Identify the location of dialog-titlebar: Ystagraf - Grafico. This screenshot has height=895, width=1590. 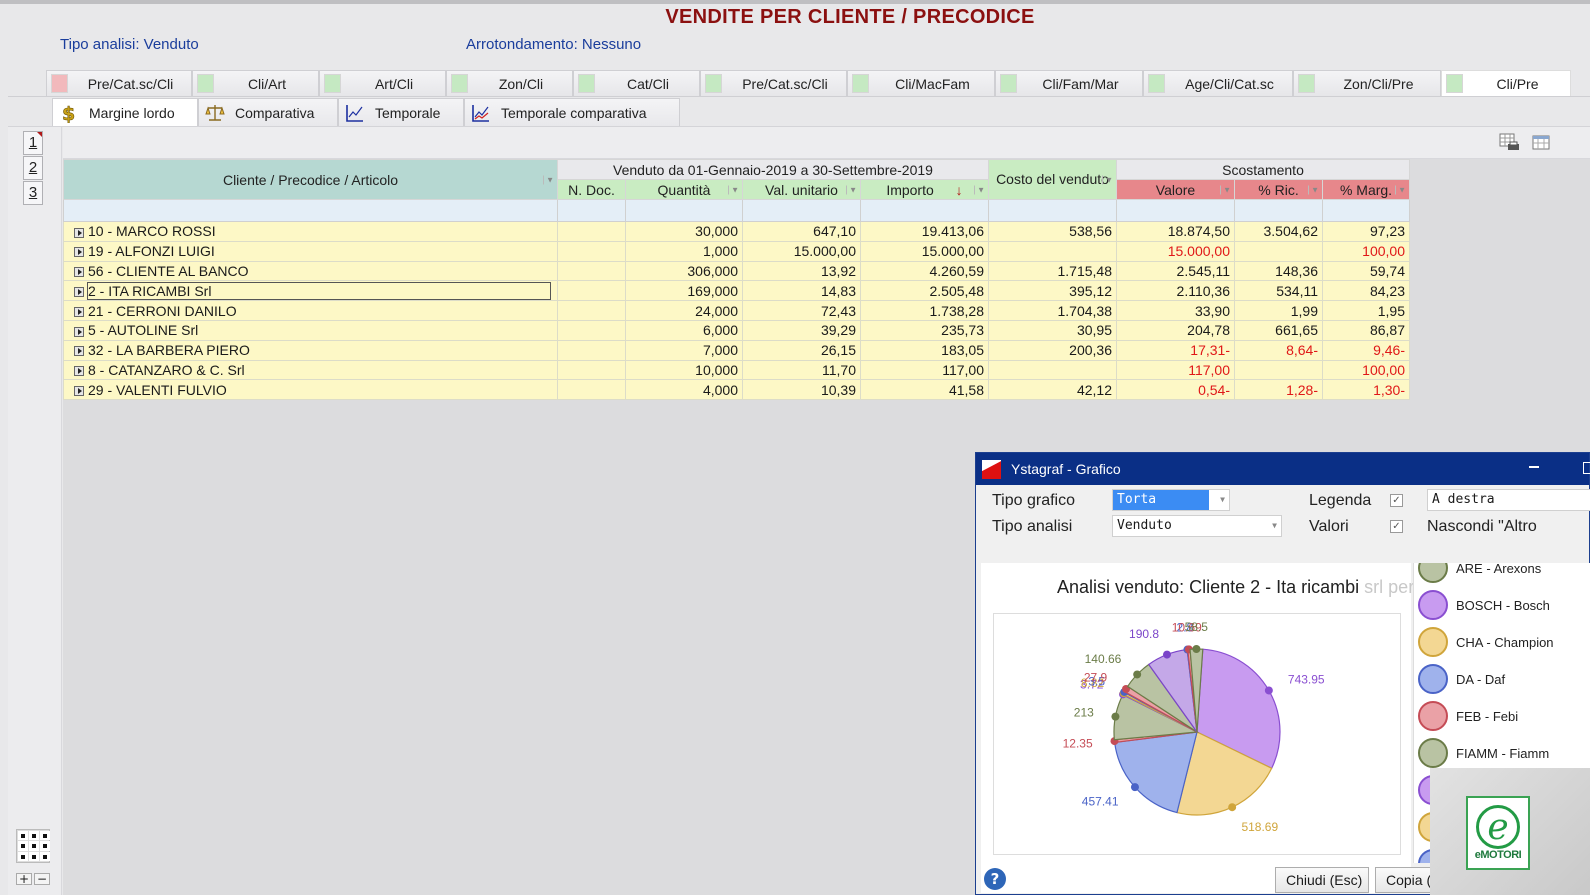
(1282, 469).